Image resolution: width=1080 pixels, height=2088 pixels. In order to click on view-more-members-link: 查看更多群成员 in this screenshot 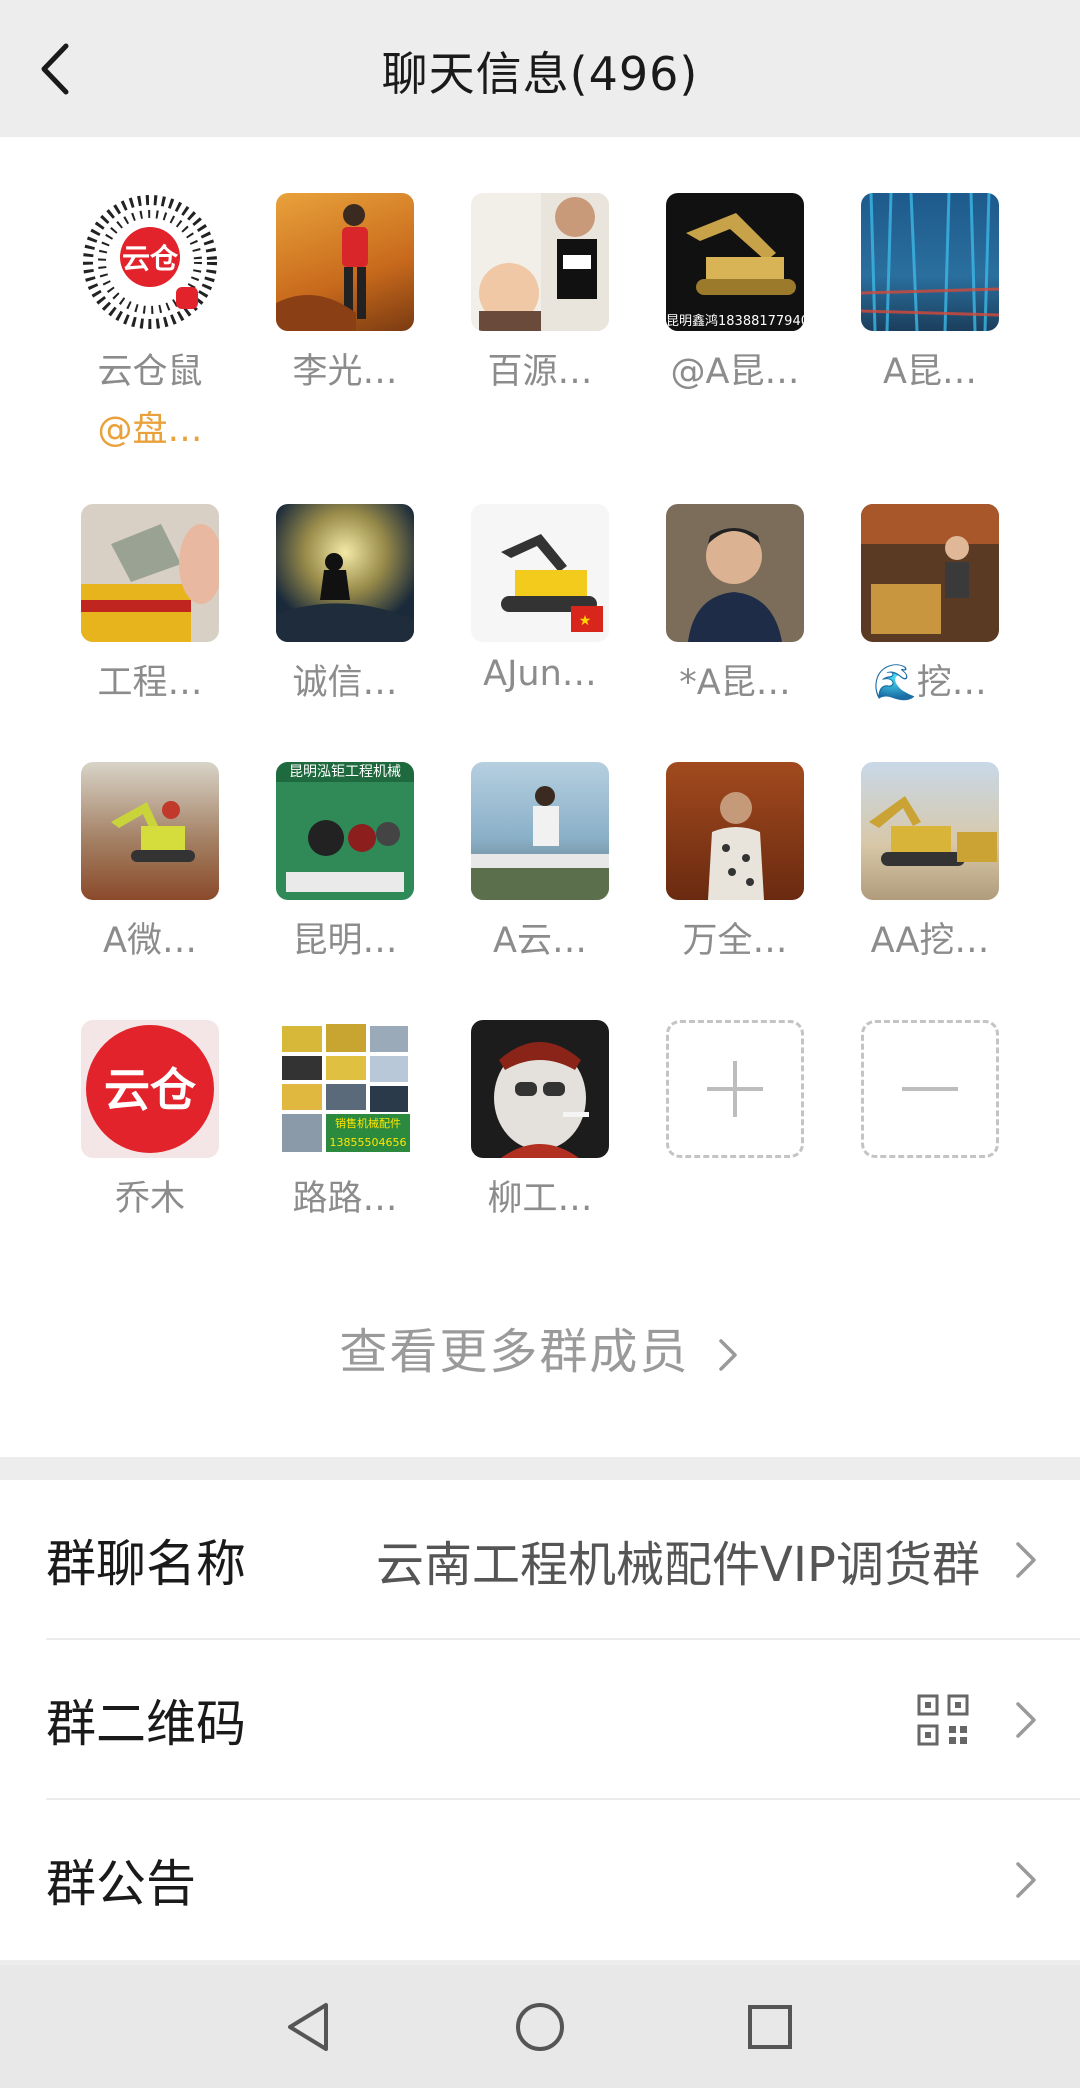, I will do `click(540, 1347)`.